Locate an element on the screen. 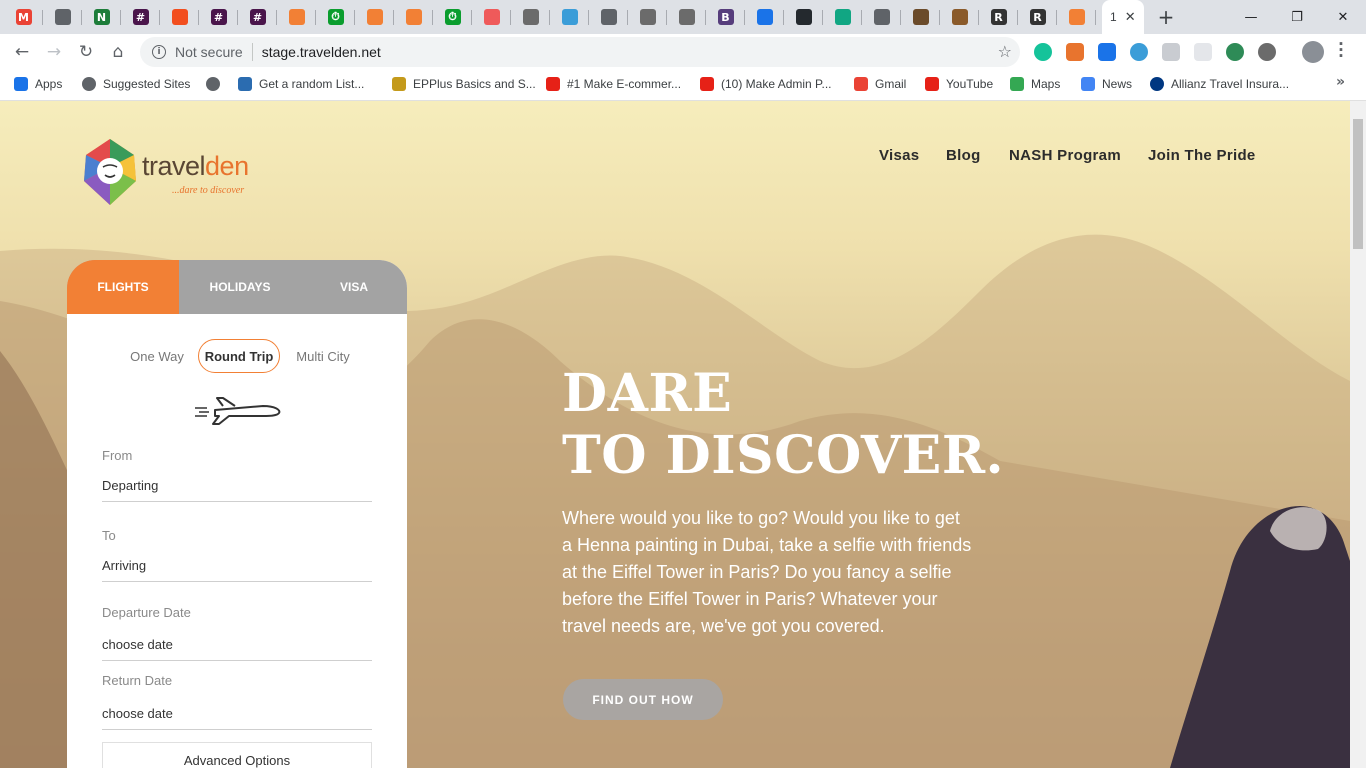 This screenshot has width=1366, height=768. active-tab: 1 ✕ is located at coordinates (1123, 17).